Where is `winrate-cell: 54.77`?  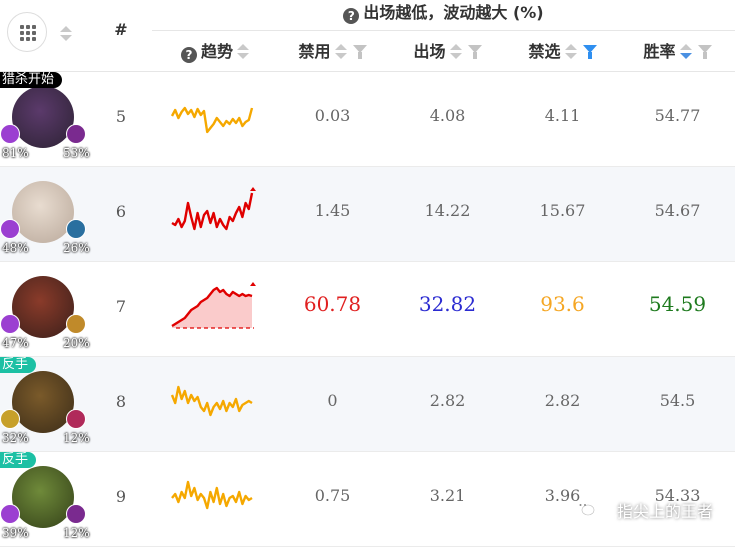 winrate-cell: 54.77 is located at coordinates (677, 115).